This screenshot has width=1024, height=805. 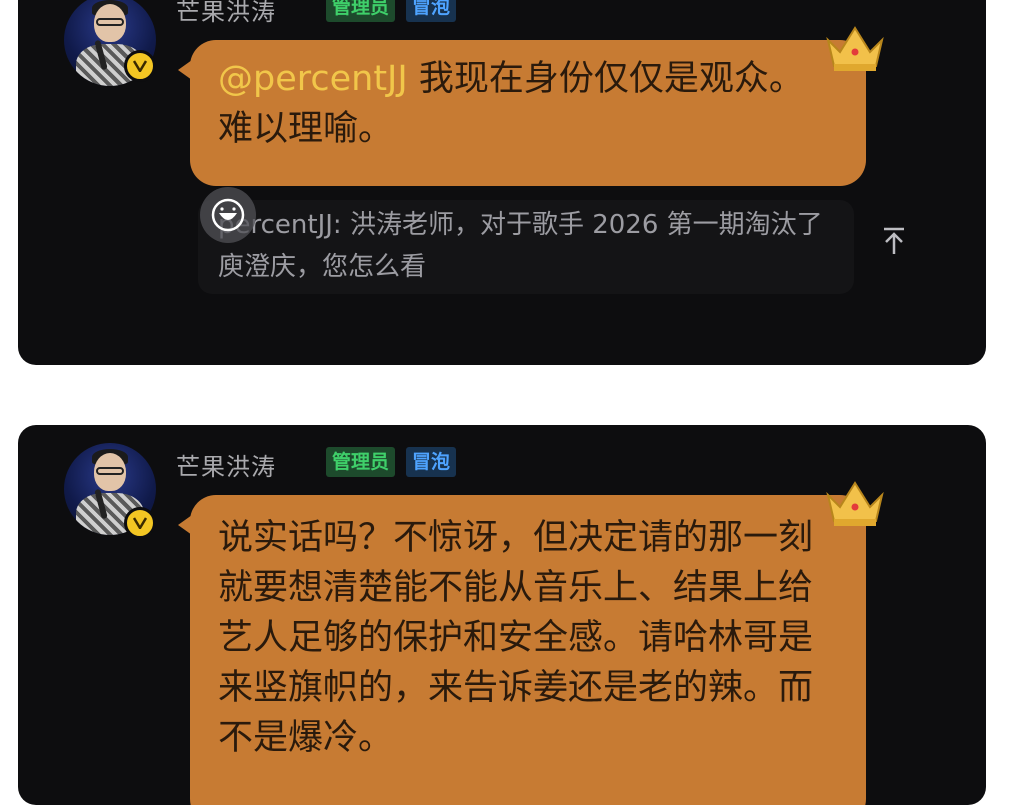 I want to click on emoji-icon, so click(x=228, y=215).